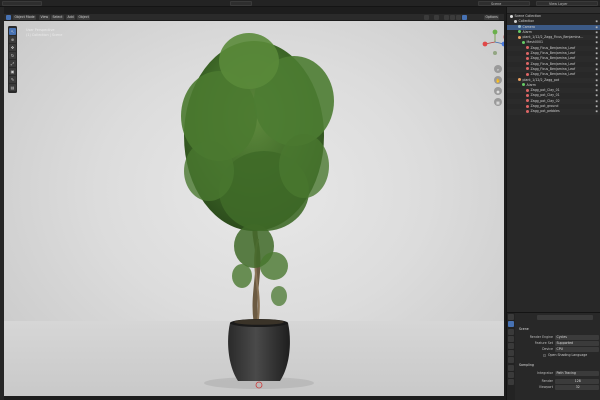 This screenshot has width=600, height=400. Describe the element at coordinates (511, 374) in the screenshot. I see `material-tab-icon` at that location.